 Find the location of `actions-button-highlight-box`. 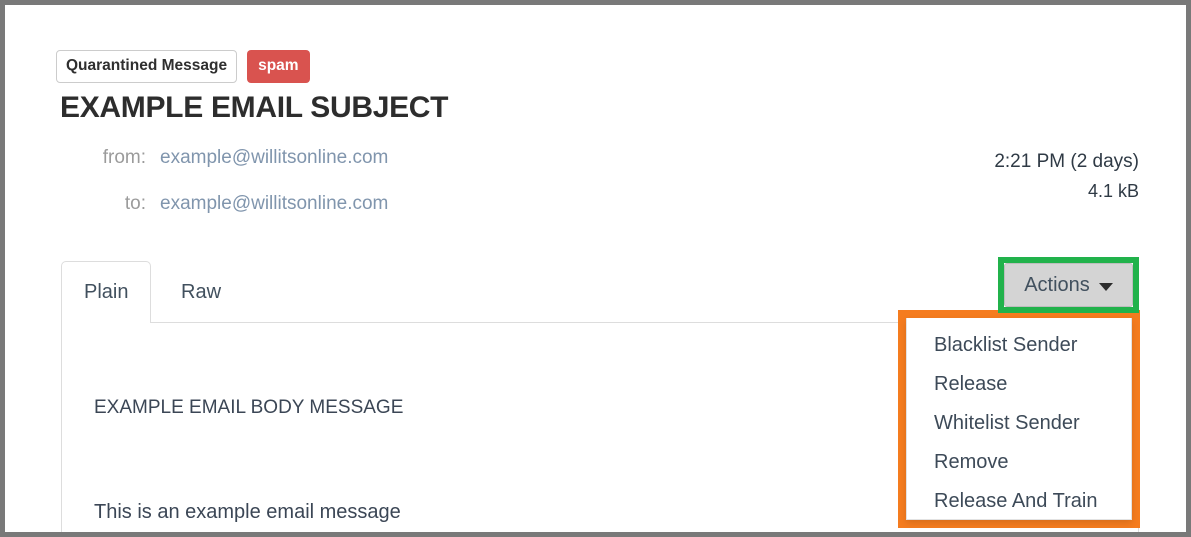

actions-button-highlight-box is located at coordinates (1068, 285).